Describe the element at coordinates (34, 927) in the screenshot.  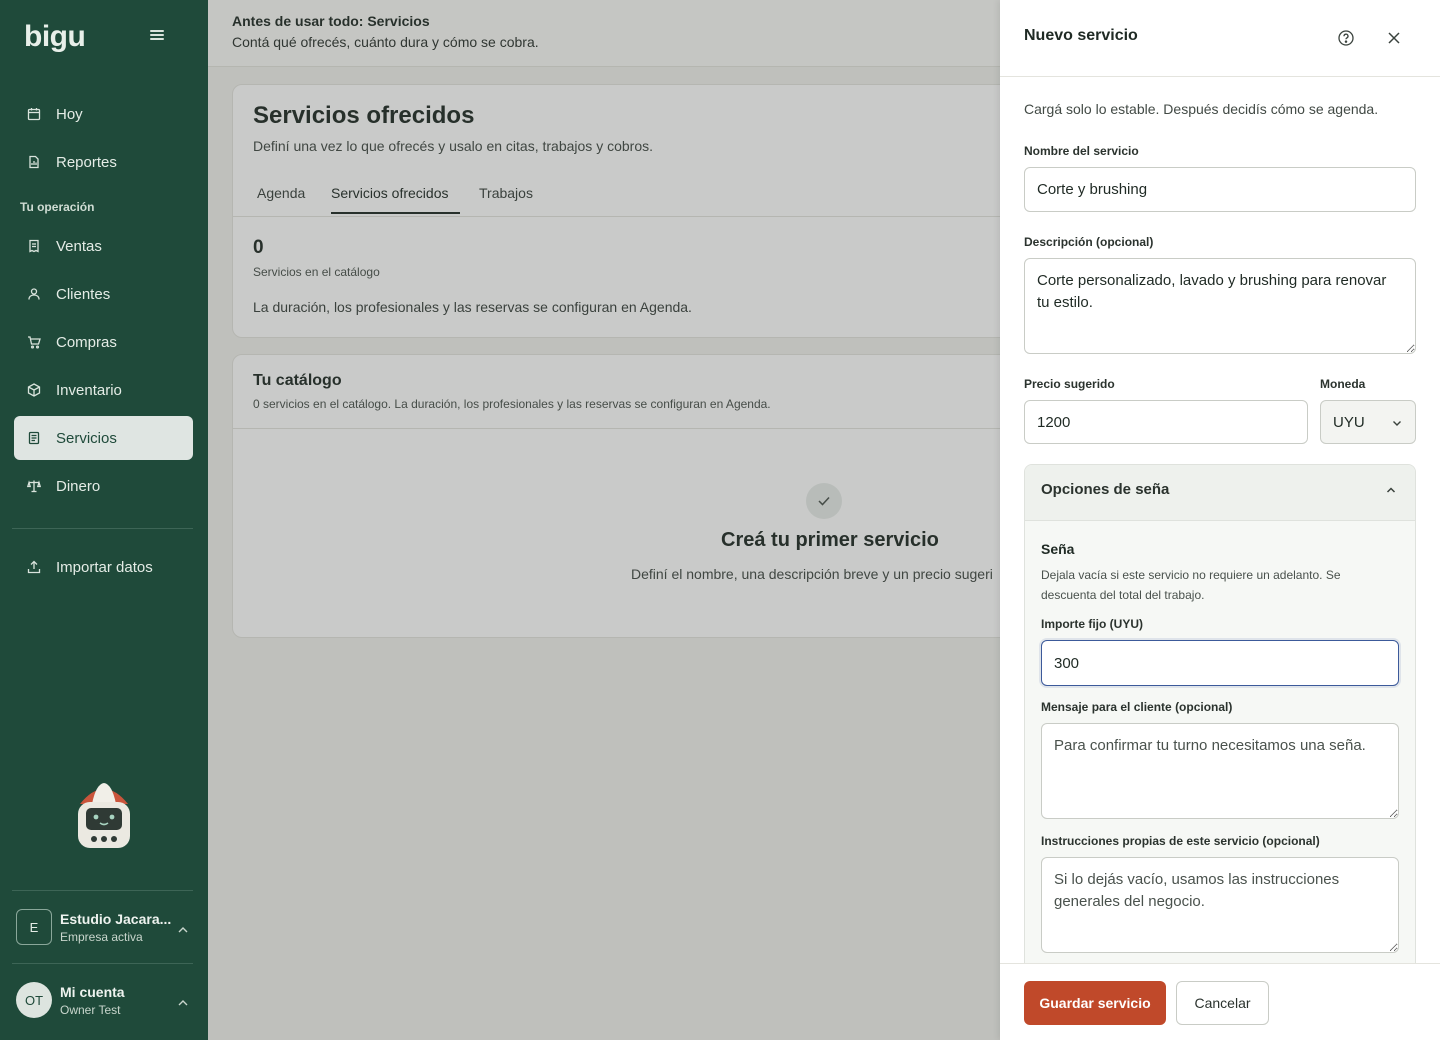
I see `company-avatar: E` at that location.